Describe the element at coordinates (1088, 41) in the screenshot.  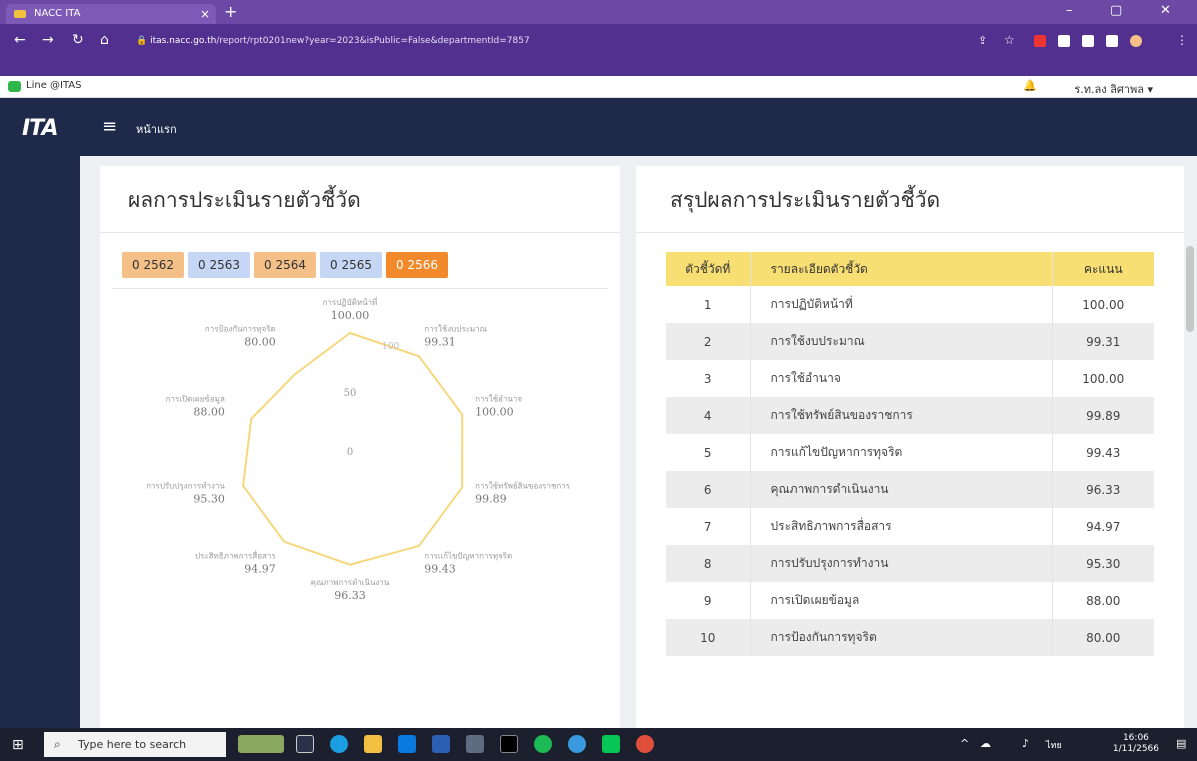
I see `download-icon` at that location.